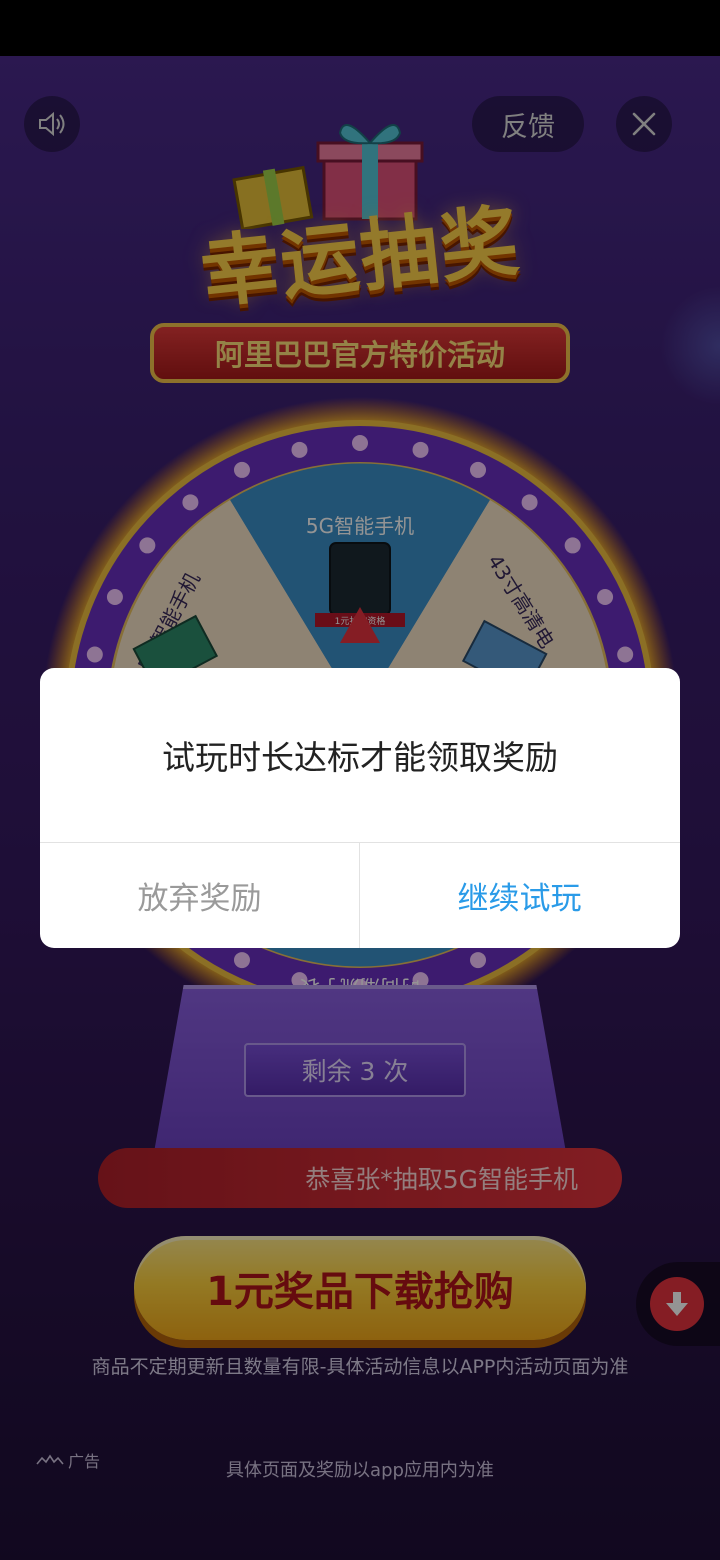 Image resolution: width=720 pixels, height=1560 pixels. Describe the element at coordinates (360, 28) in the screenshot. I see `status-bar` at that location.